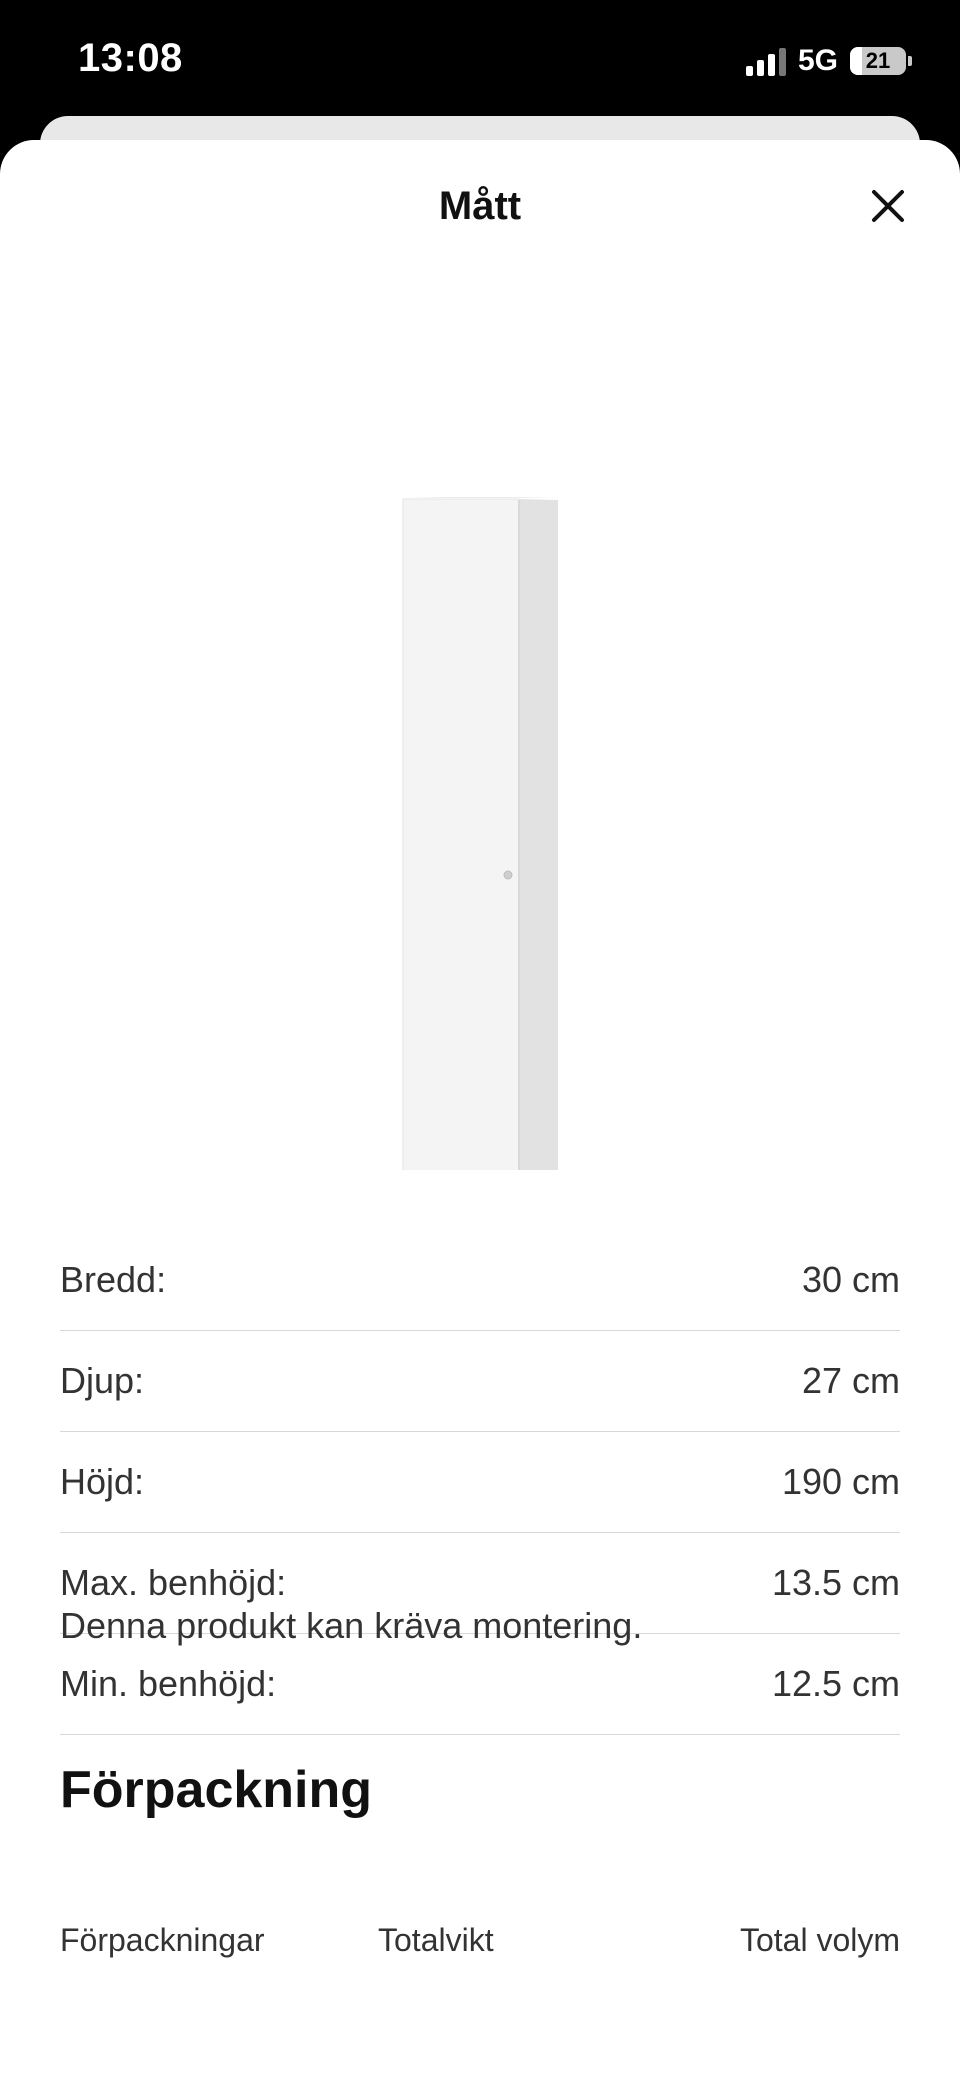  Describe the element at coordinates (878, 60) in the screenshot. I see `battery-percent: 21` at that location.